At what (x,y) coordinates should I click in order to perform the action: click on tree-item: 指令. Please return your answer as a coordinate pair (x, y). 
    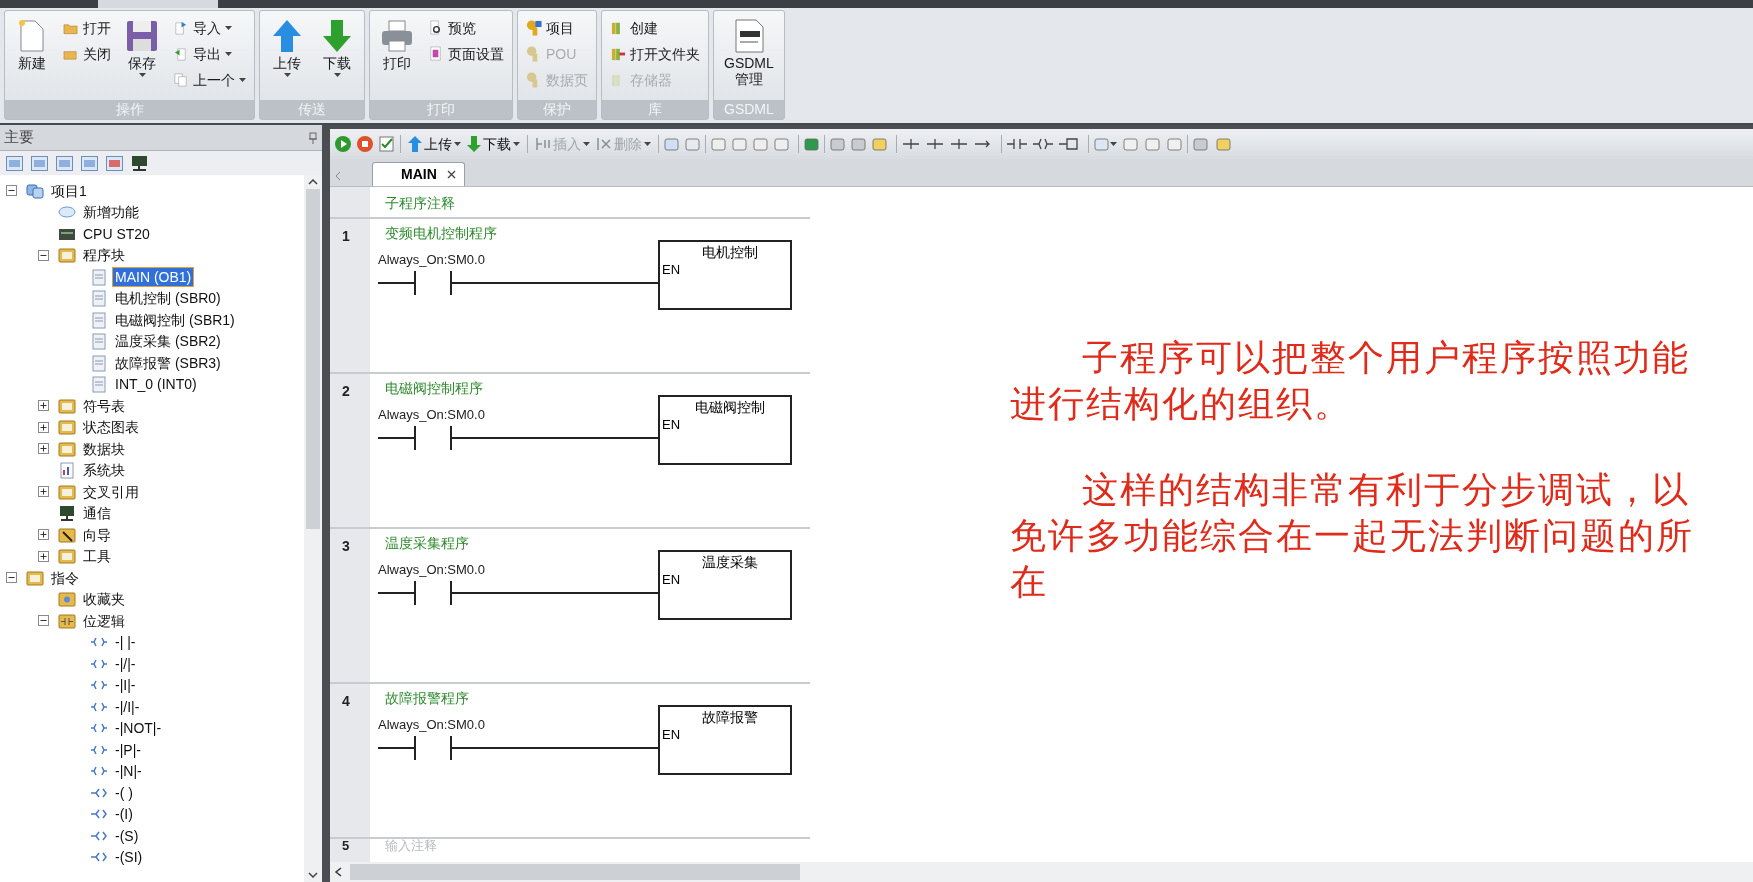
    Looking at the image, I should click on (65, 577).